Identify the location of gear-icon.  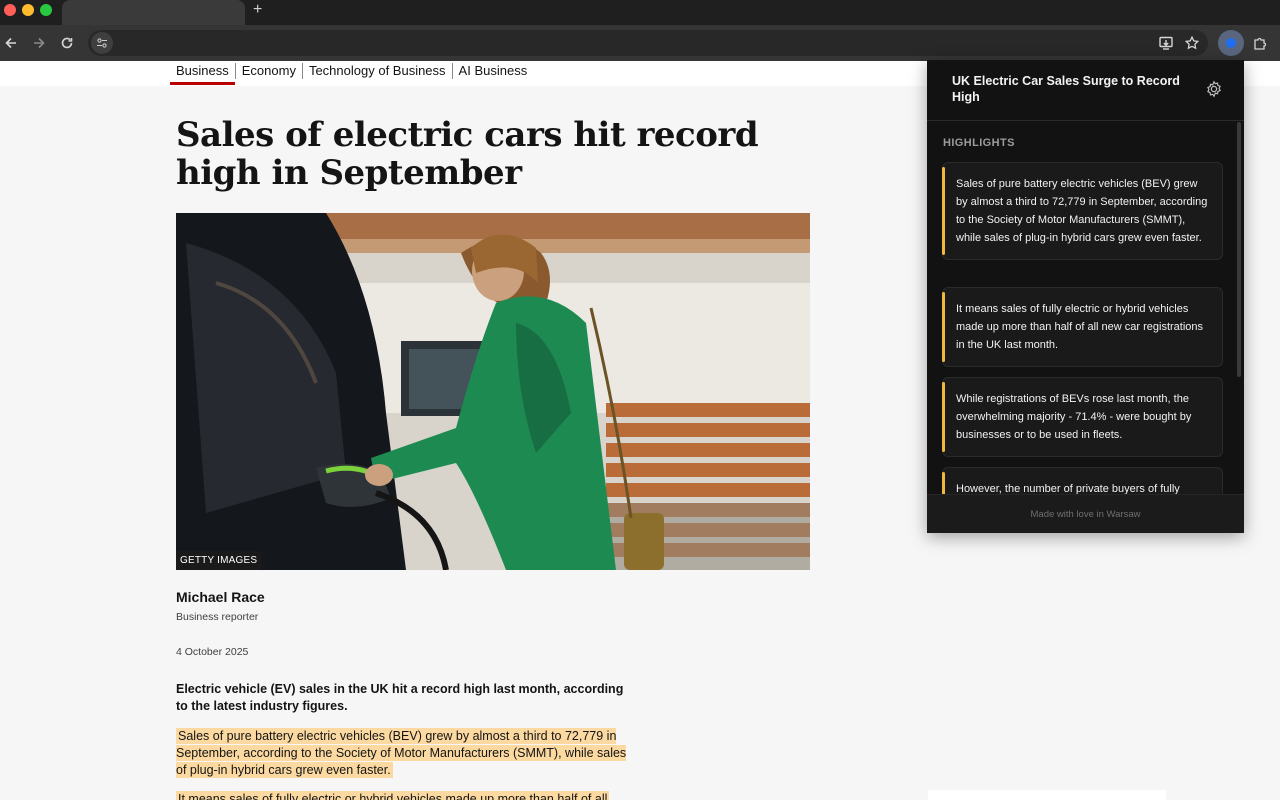
(1214, 89).